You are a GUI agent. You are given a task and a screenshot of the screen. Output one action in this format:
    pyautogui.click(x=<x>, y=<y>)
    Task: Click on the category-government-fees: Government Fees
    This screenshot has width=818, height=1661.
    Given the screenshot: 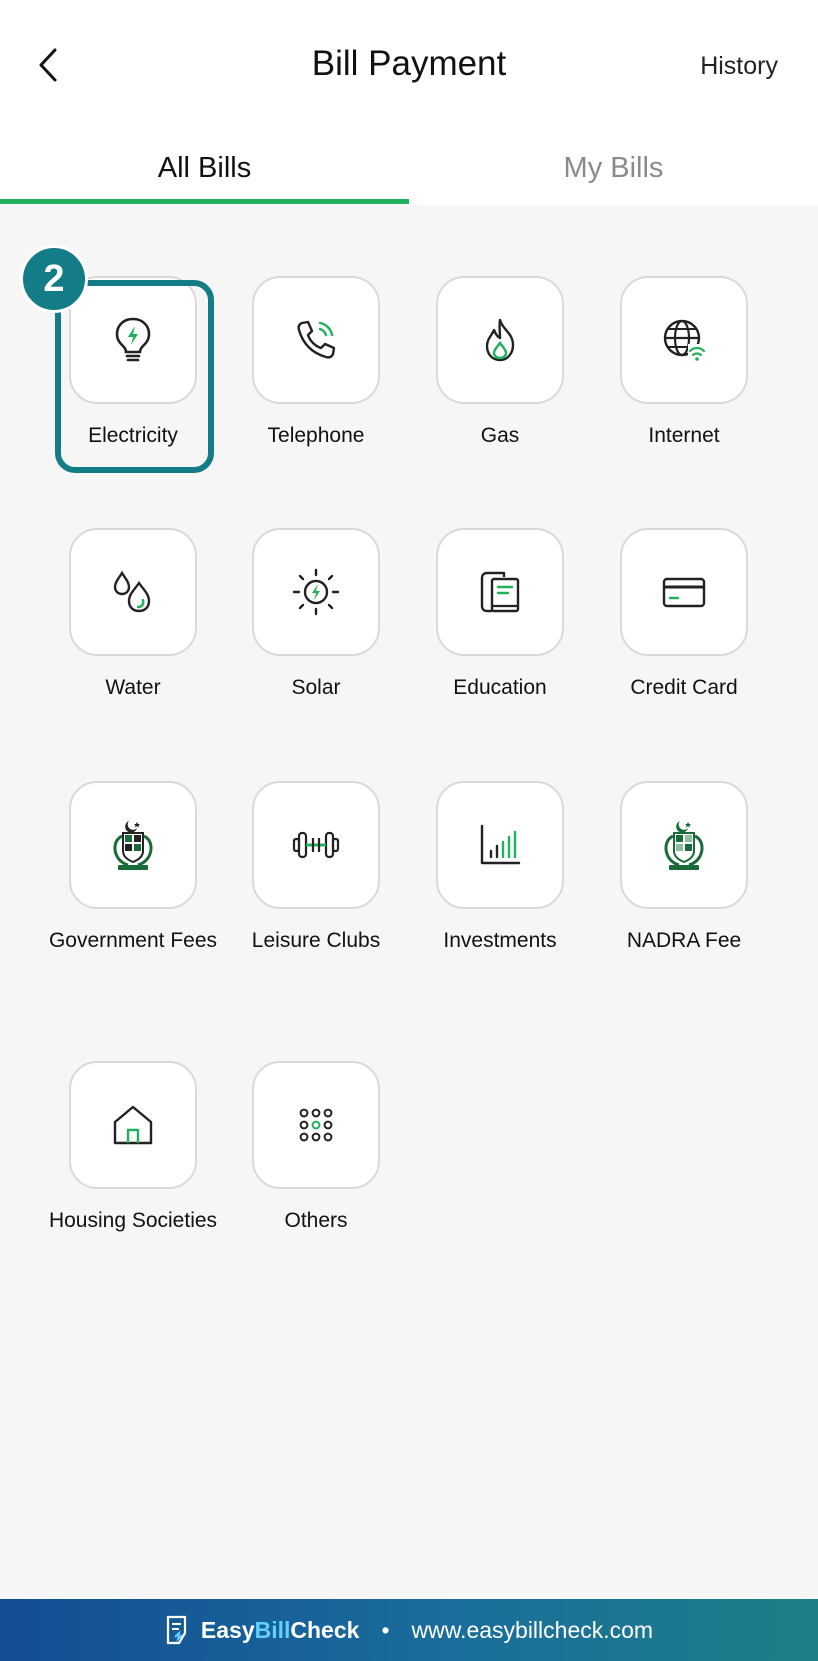 What is the action you would take?
    pyautogui.click(x=133, y=867)
    